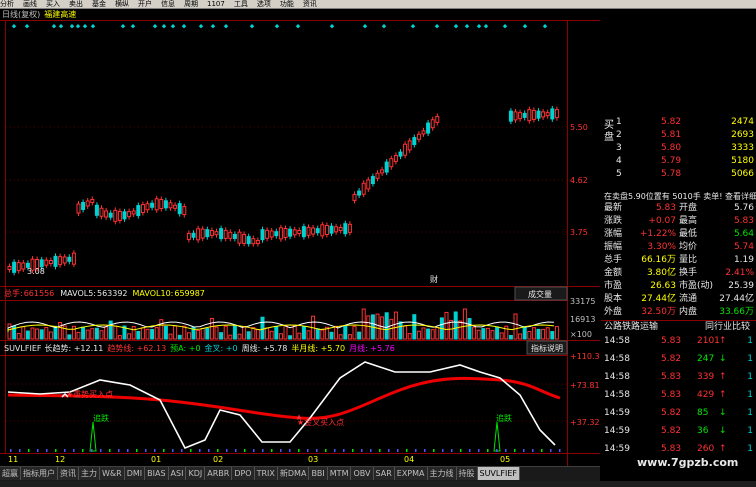 This screenshot has height=487, width=756. What do you see at coordinates (339, 473) in the screenshot?
I see `tab-14: MTM` at bounding box center [339, 473].